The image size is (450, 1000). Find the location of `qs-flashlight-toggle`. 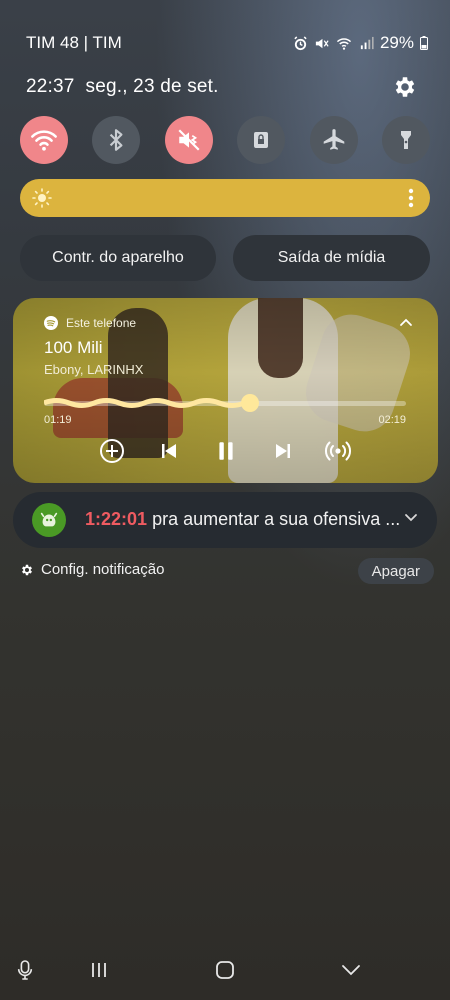

qs-flashlight-toggle is located at coordinates (405, 140).